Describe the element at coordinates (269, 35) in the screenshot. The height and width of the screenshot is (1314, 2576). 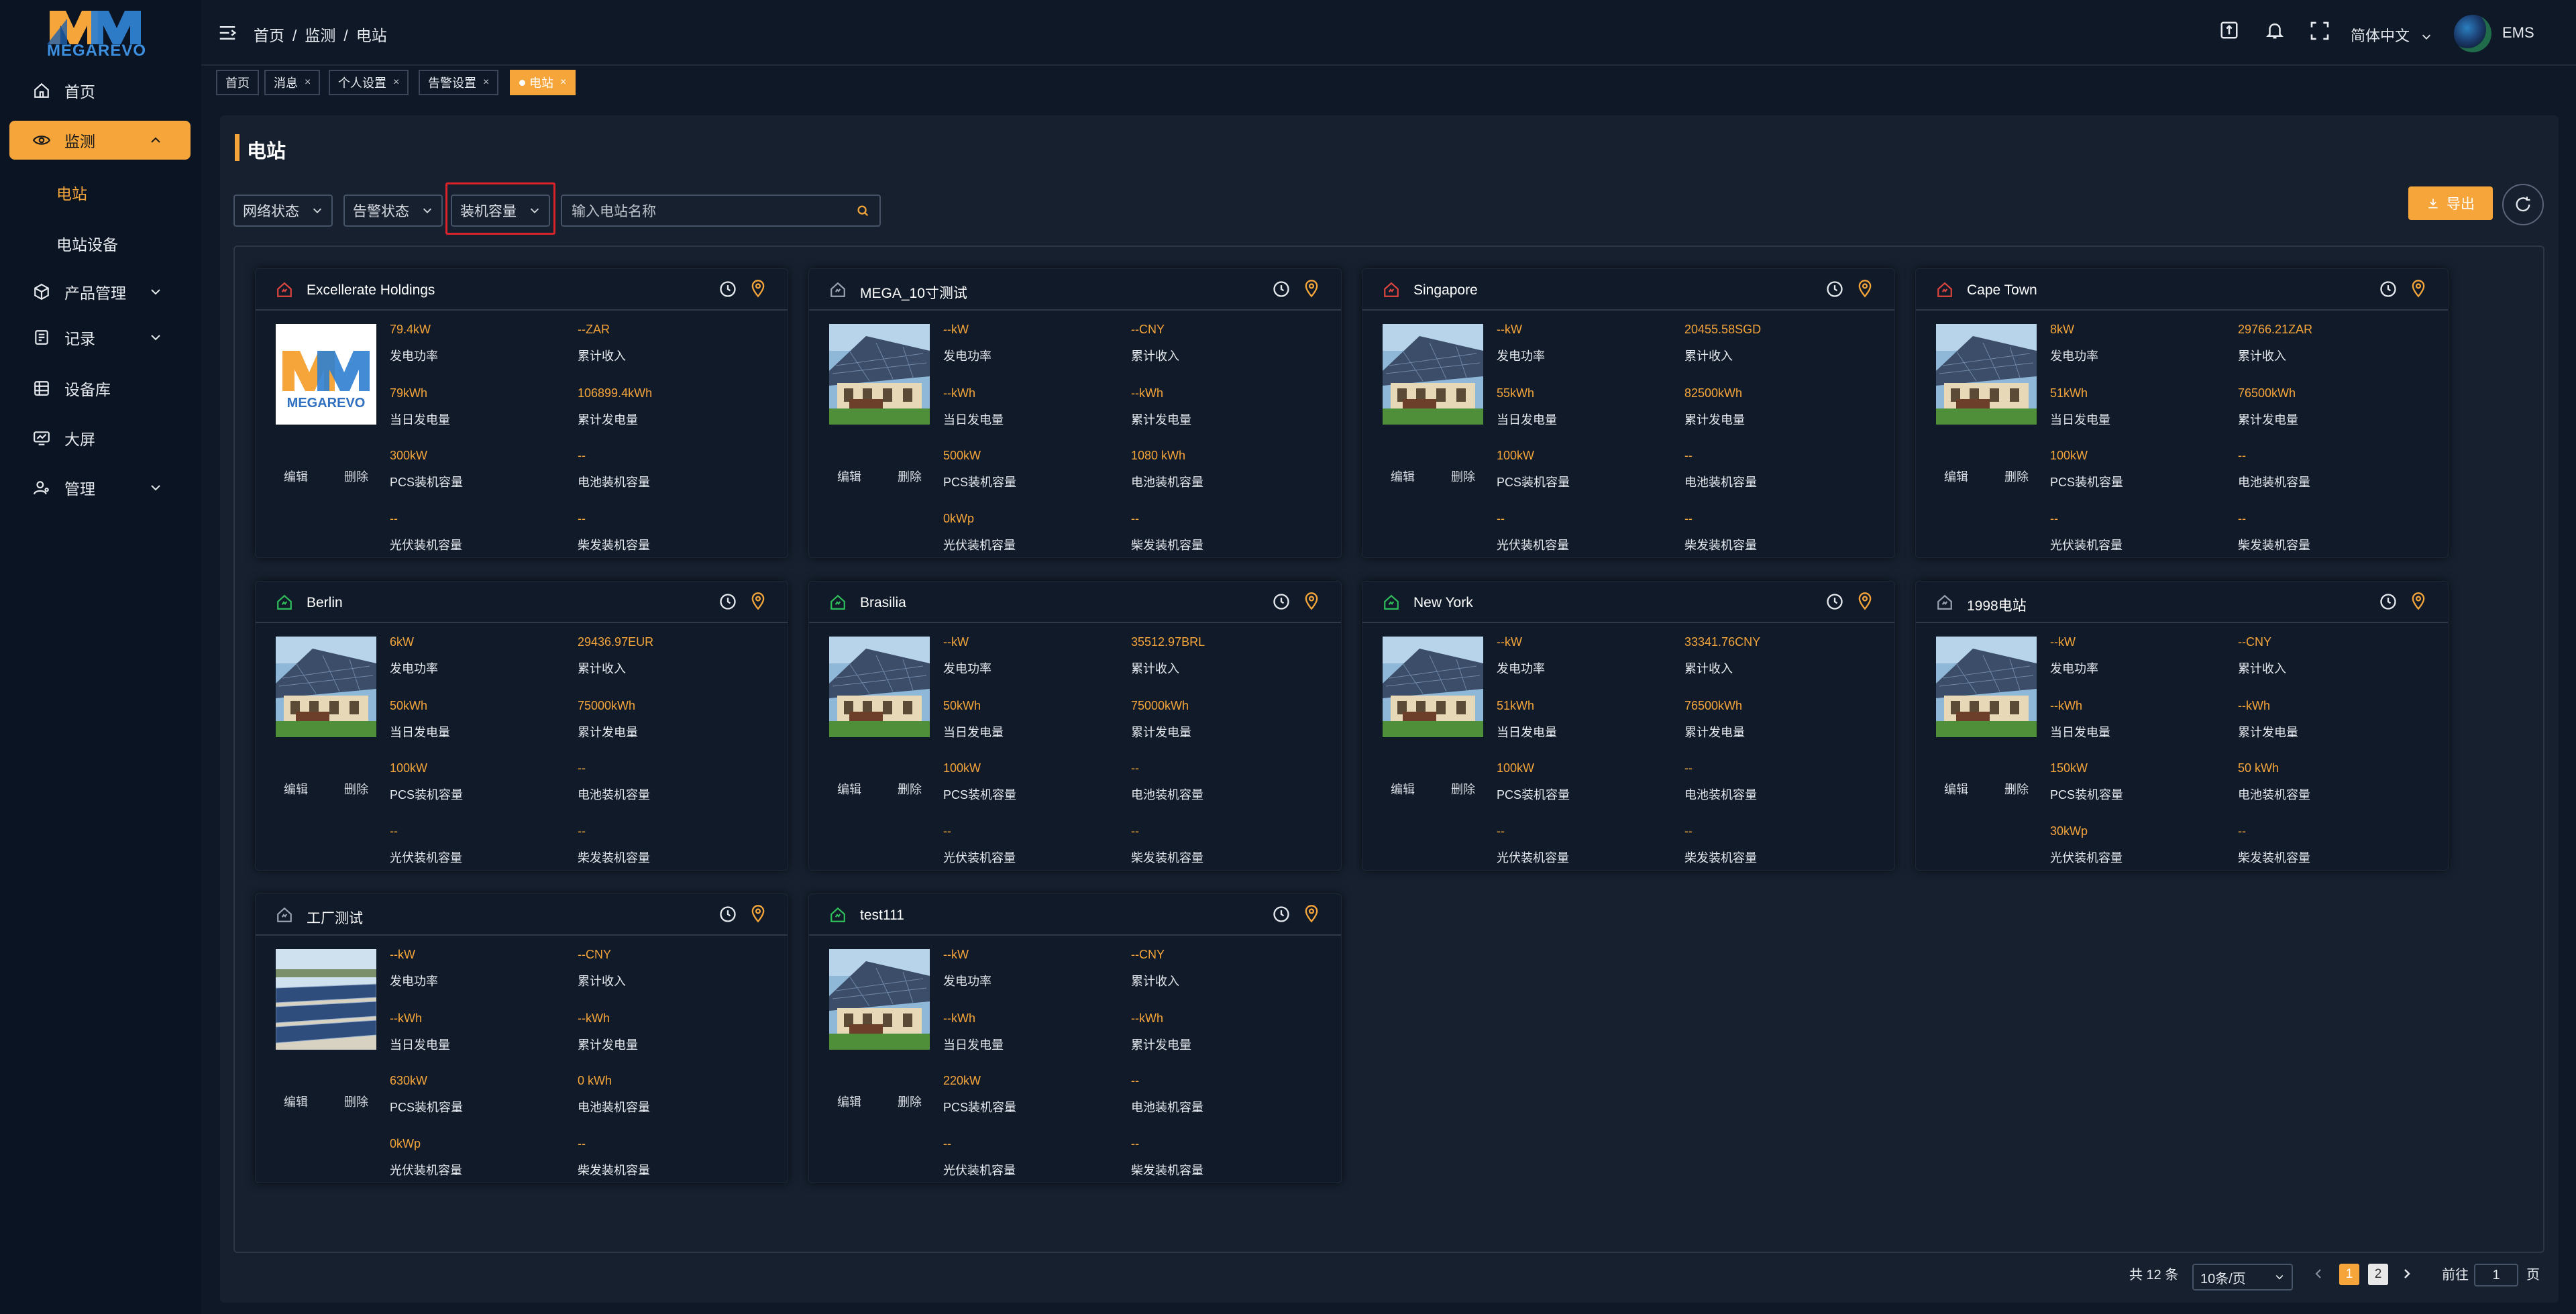
I see `breadcrumb-item: 首页` at that location.